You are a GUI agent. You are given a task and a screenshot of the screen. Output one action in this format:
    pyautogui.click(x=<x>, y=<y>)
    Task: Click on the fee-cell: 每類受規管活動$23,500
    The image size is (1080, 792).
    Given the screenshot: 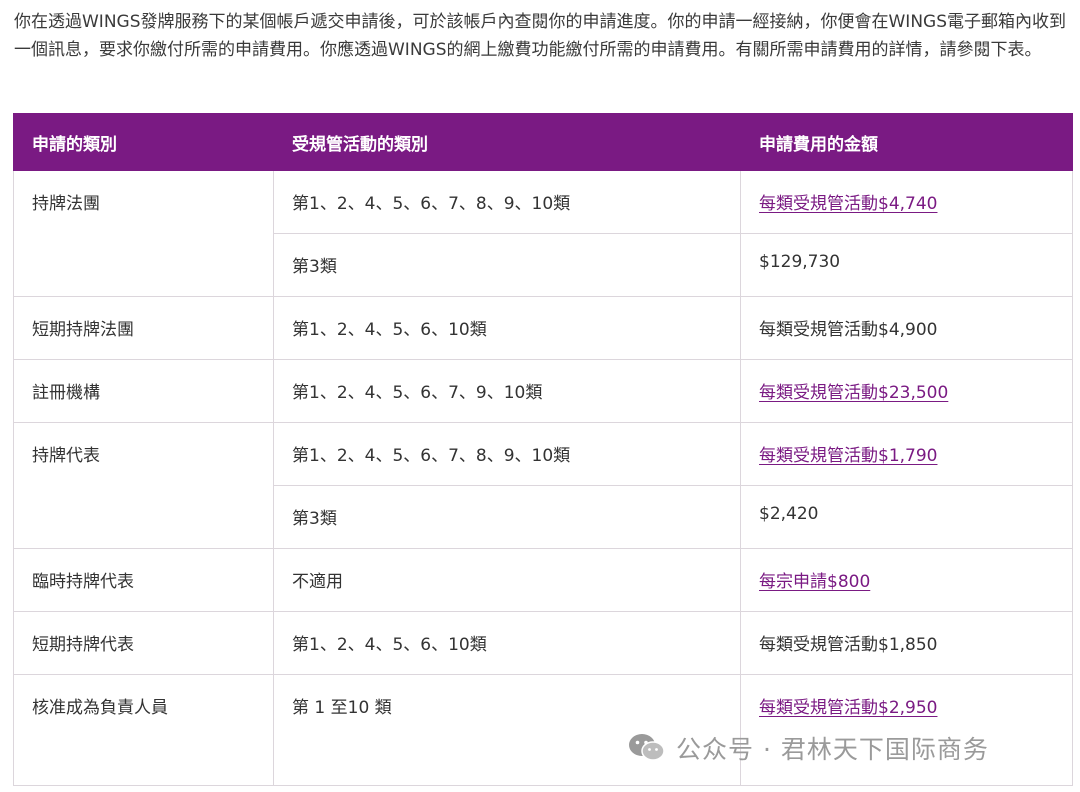 What is the action you would take?
    pyautogui.click(x=906, y=391)
    